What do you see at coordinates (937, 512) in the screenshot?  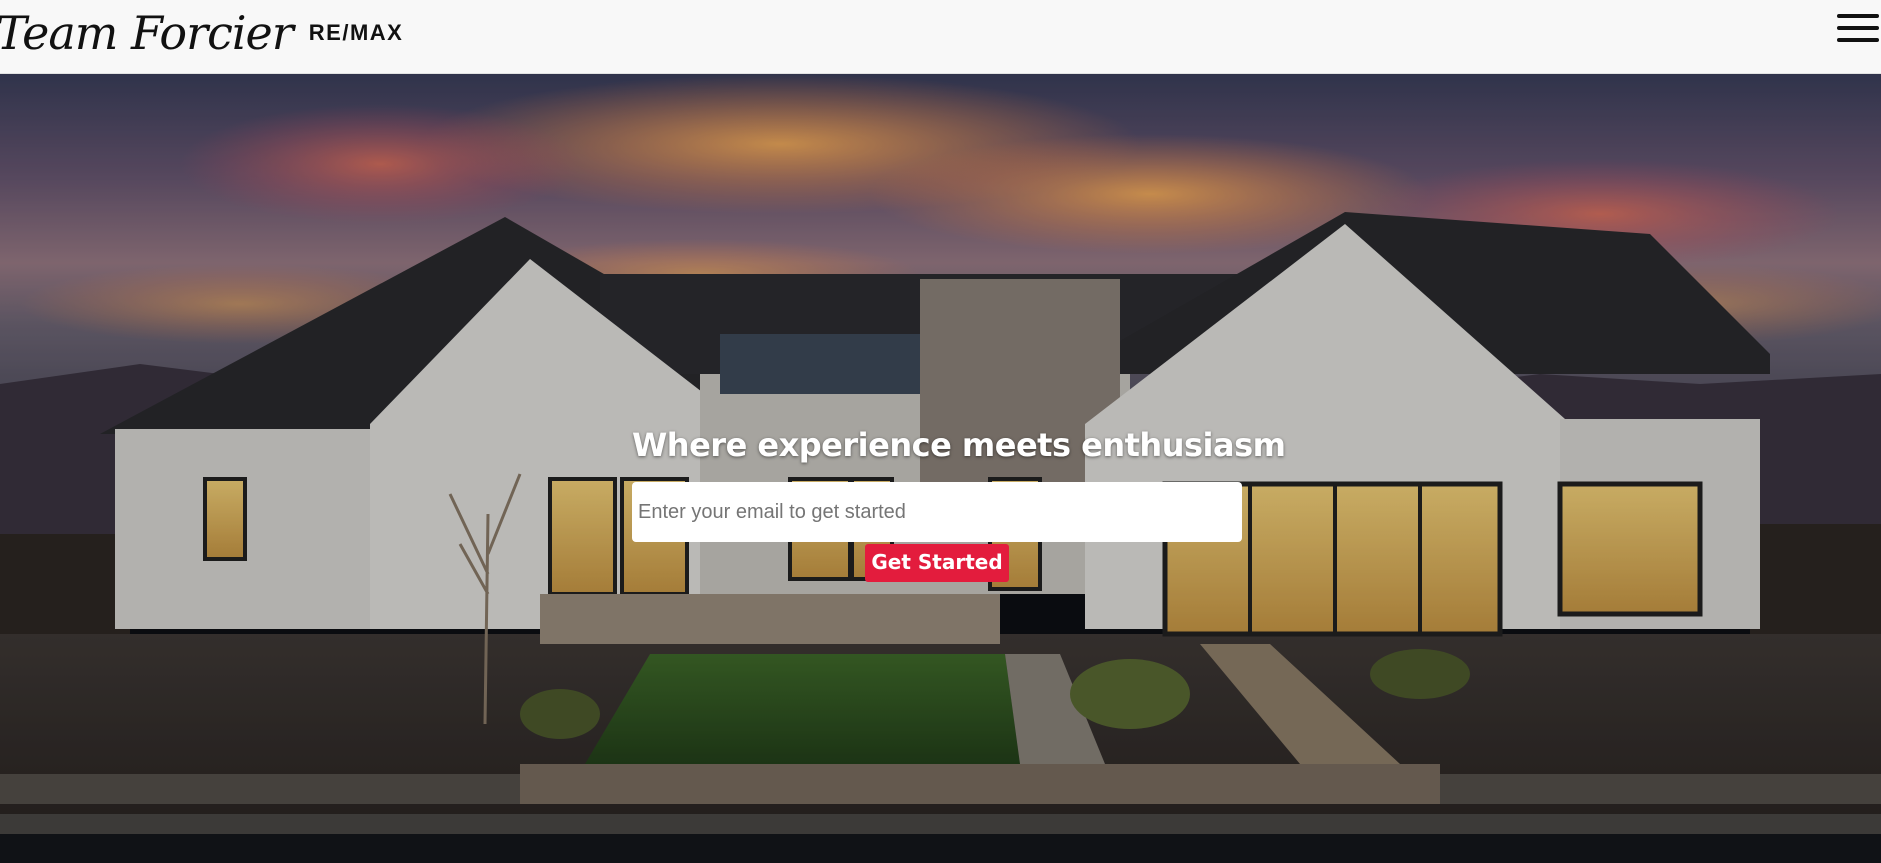 I see `email-input` at bounding box center [937, 512].